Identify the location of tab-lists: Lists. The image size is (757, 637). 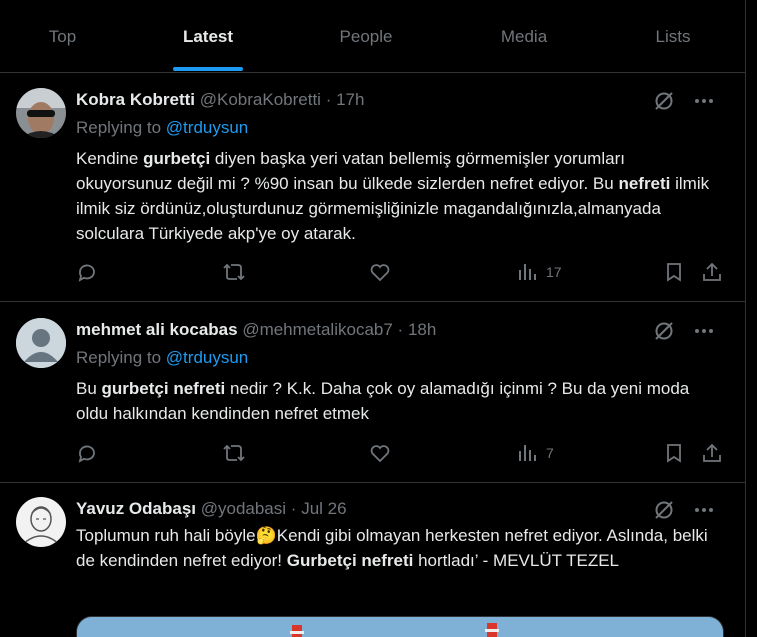
(673, 36).